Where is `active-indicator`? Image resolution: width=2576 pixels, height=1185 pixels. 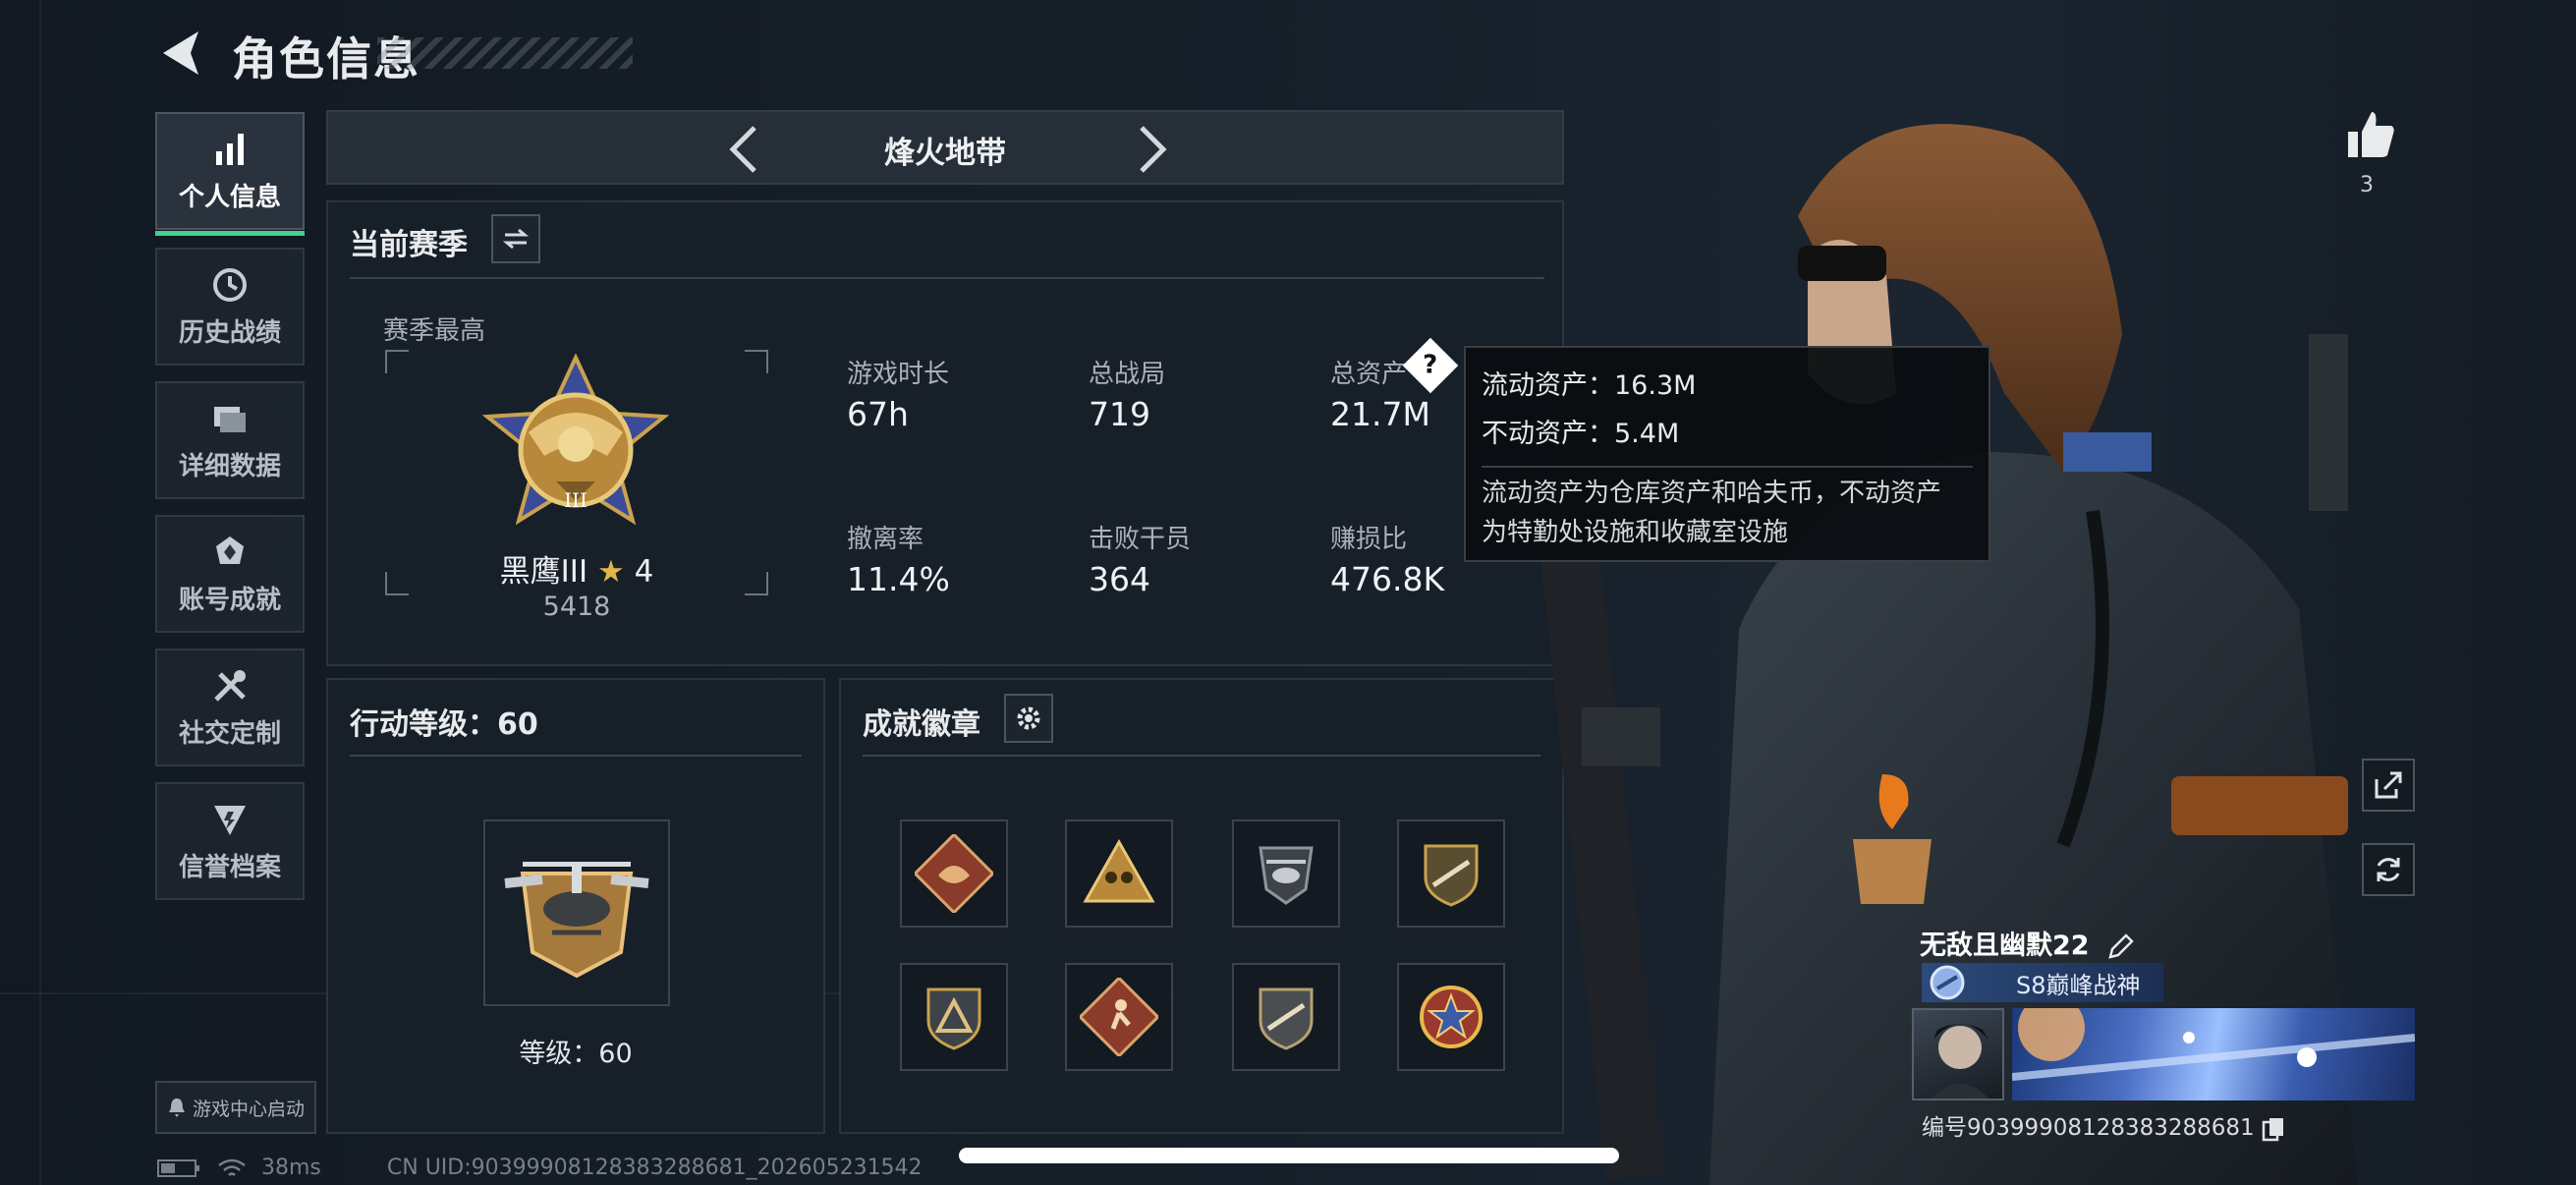
active-indicator is located at coordinates (230, 234).